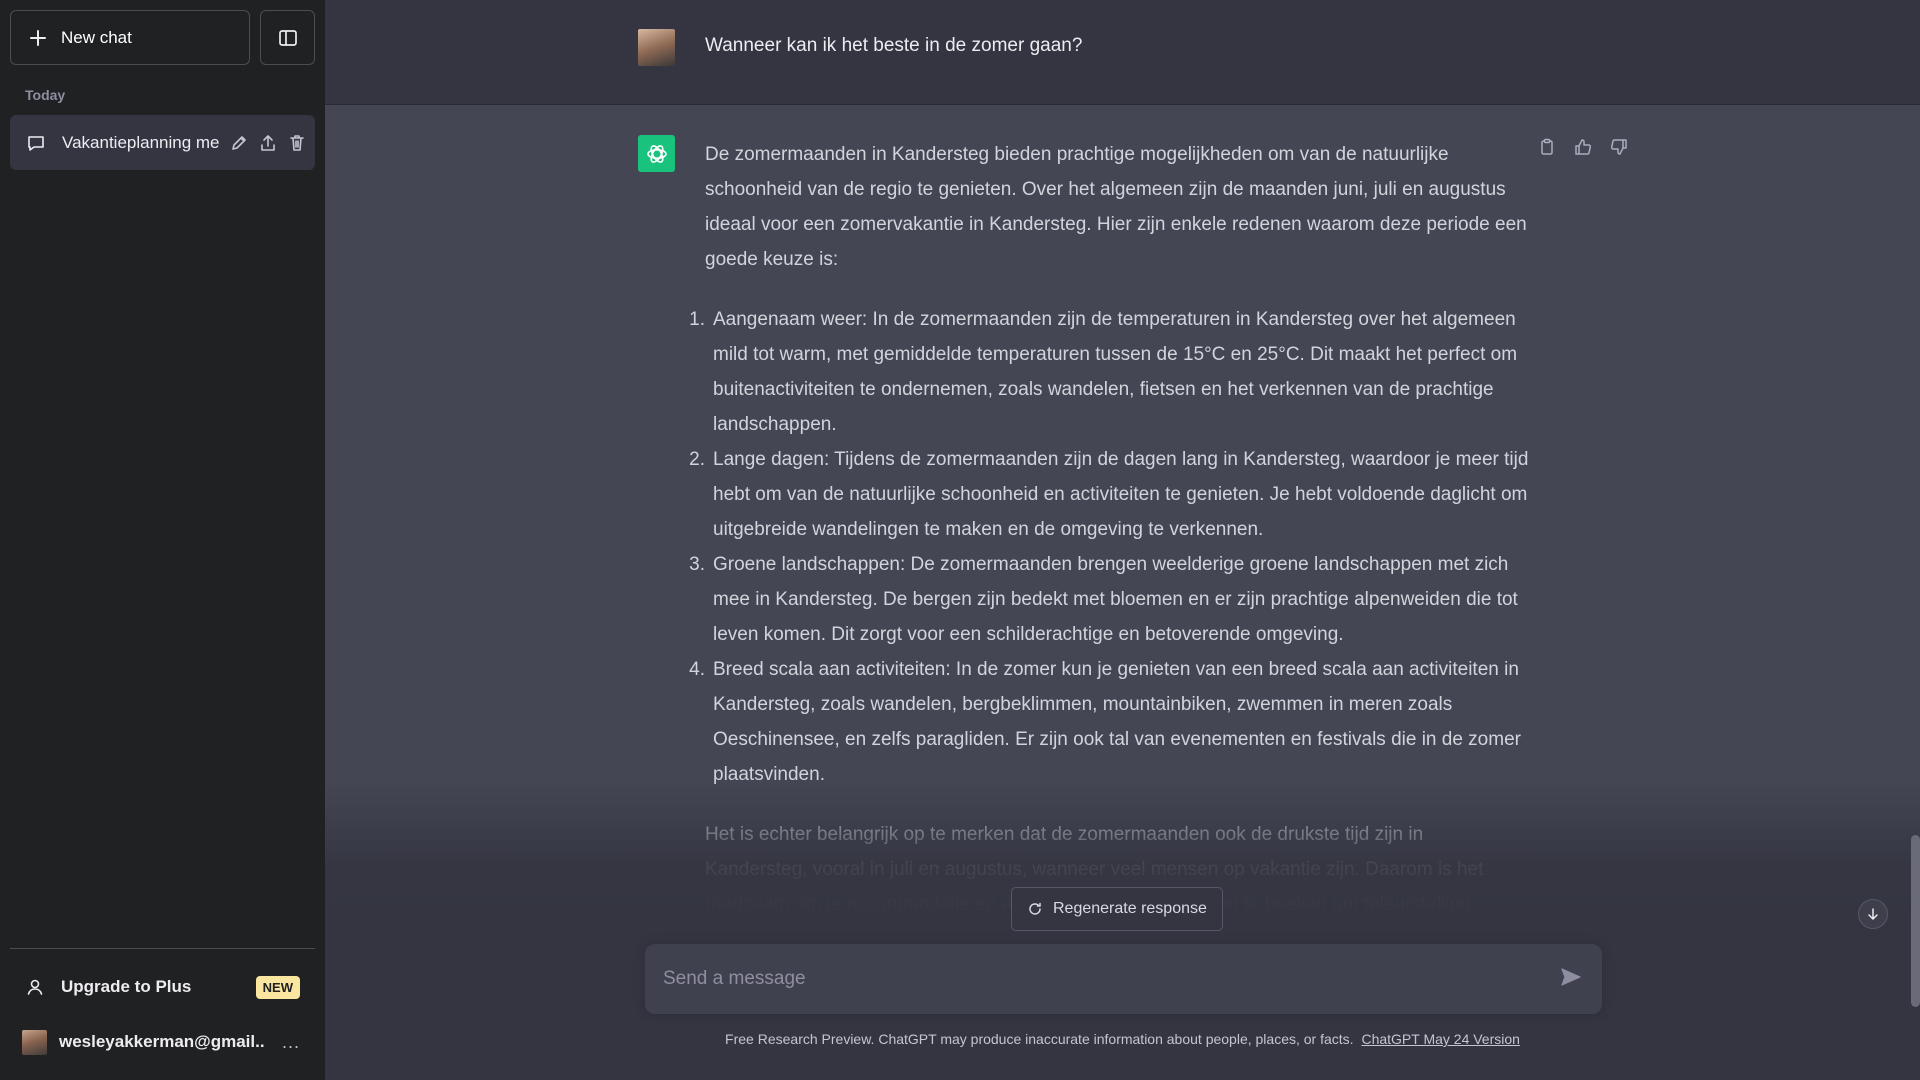 The width and height of the screenshot is (1920, 1080). I want to click on upgrade-label: Upgrade to Plus, so click(126, 986).